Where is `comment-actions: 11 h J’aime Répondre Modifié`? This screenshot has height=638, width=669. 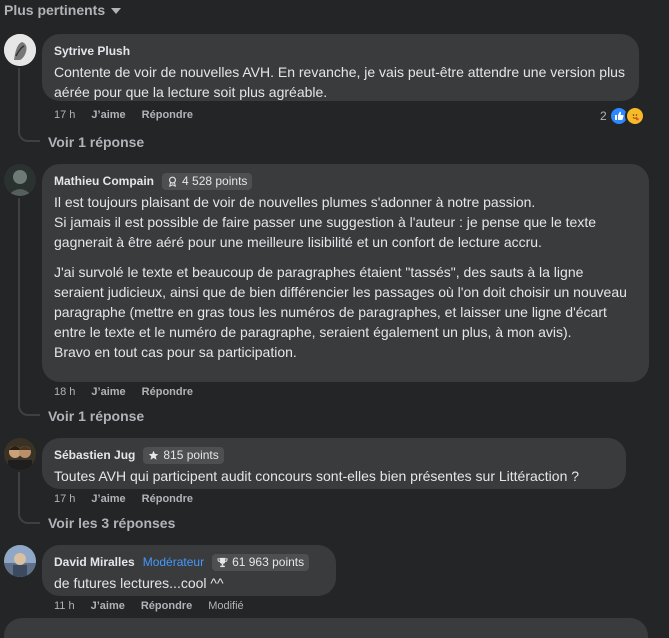
comment-actions: 11 h J’aime Répondre Modifié is located at coordinates (149, 606).